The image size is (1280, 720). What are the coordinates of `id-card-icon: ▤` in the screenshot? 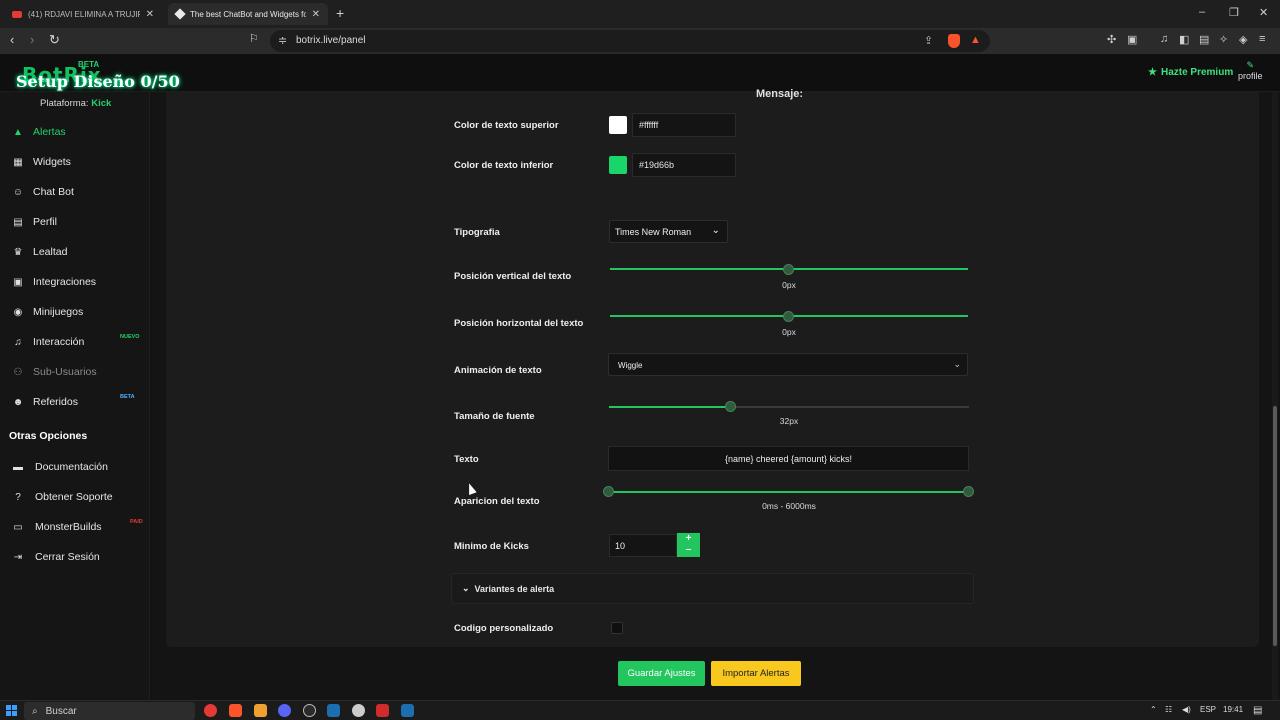 It's located at (18, 222).